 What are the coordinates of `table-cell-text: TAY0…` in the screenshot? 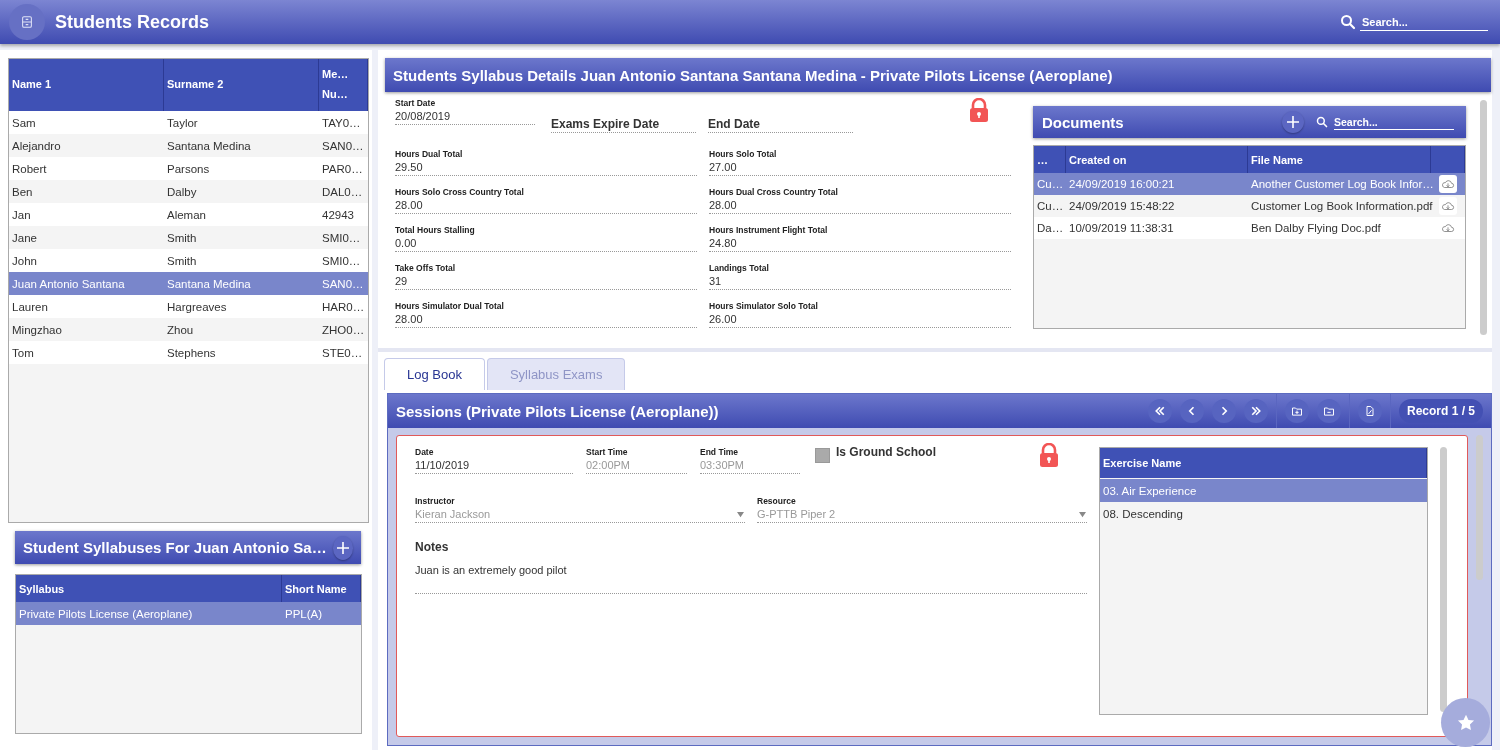 It's located at (341, 122).